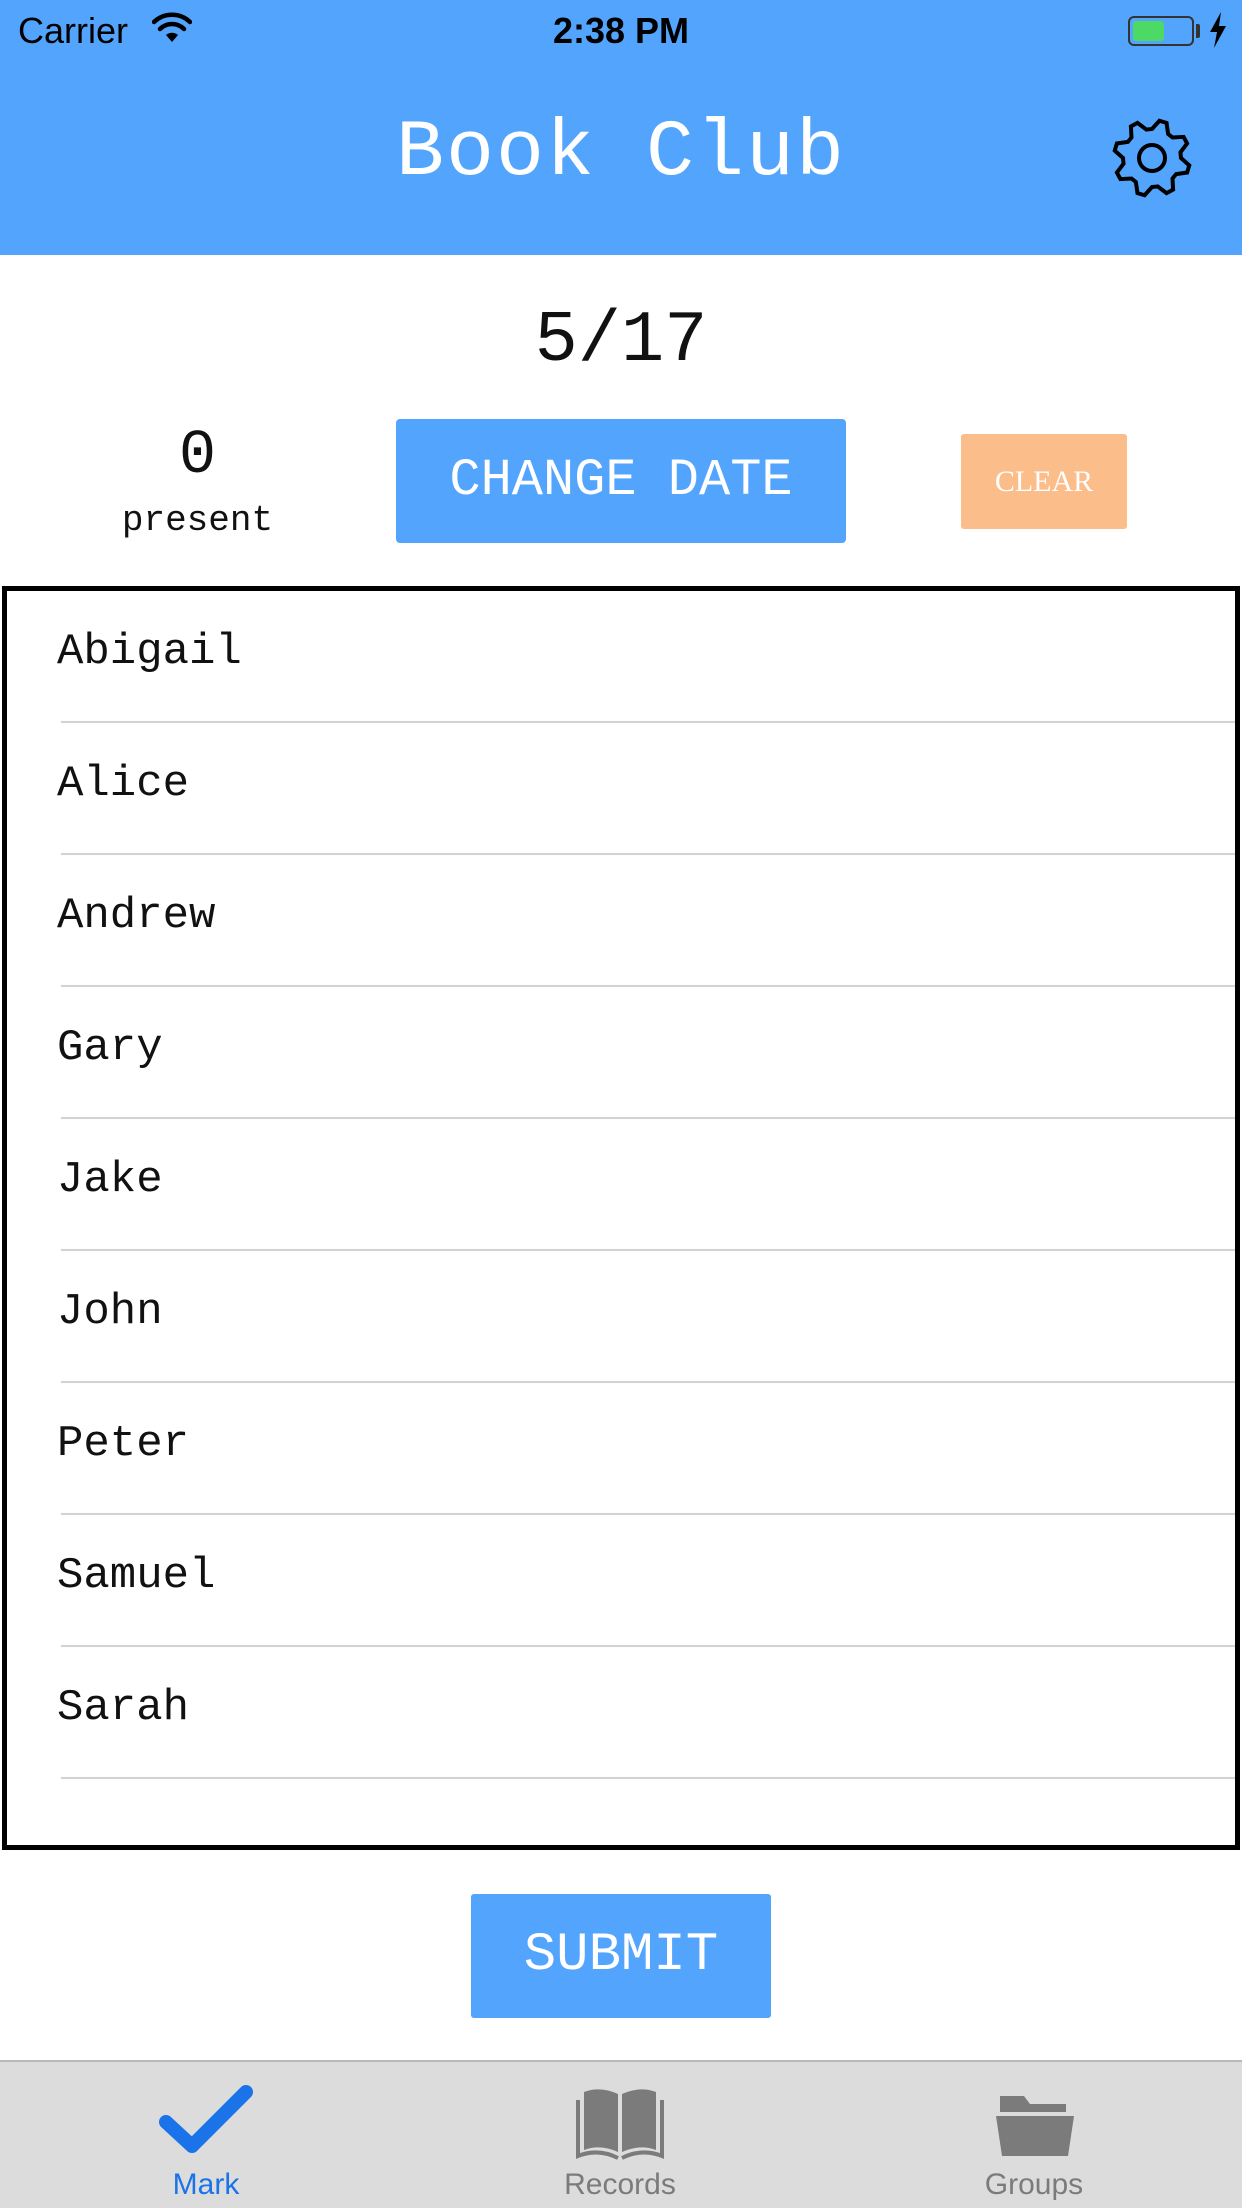 This screenshot has width=1242, height=2208. I want to click on list-item: Sarah, so click(621, 1713).